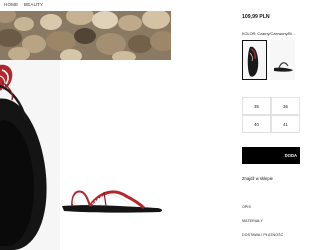  What do you see at coordinates (115, 5) in the screenshot?
I see `top-nav: HOME BEAUTY` at bounding box center [115, 5].